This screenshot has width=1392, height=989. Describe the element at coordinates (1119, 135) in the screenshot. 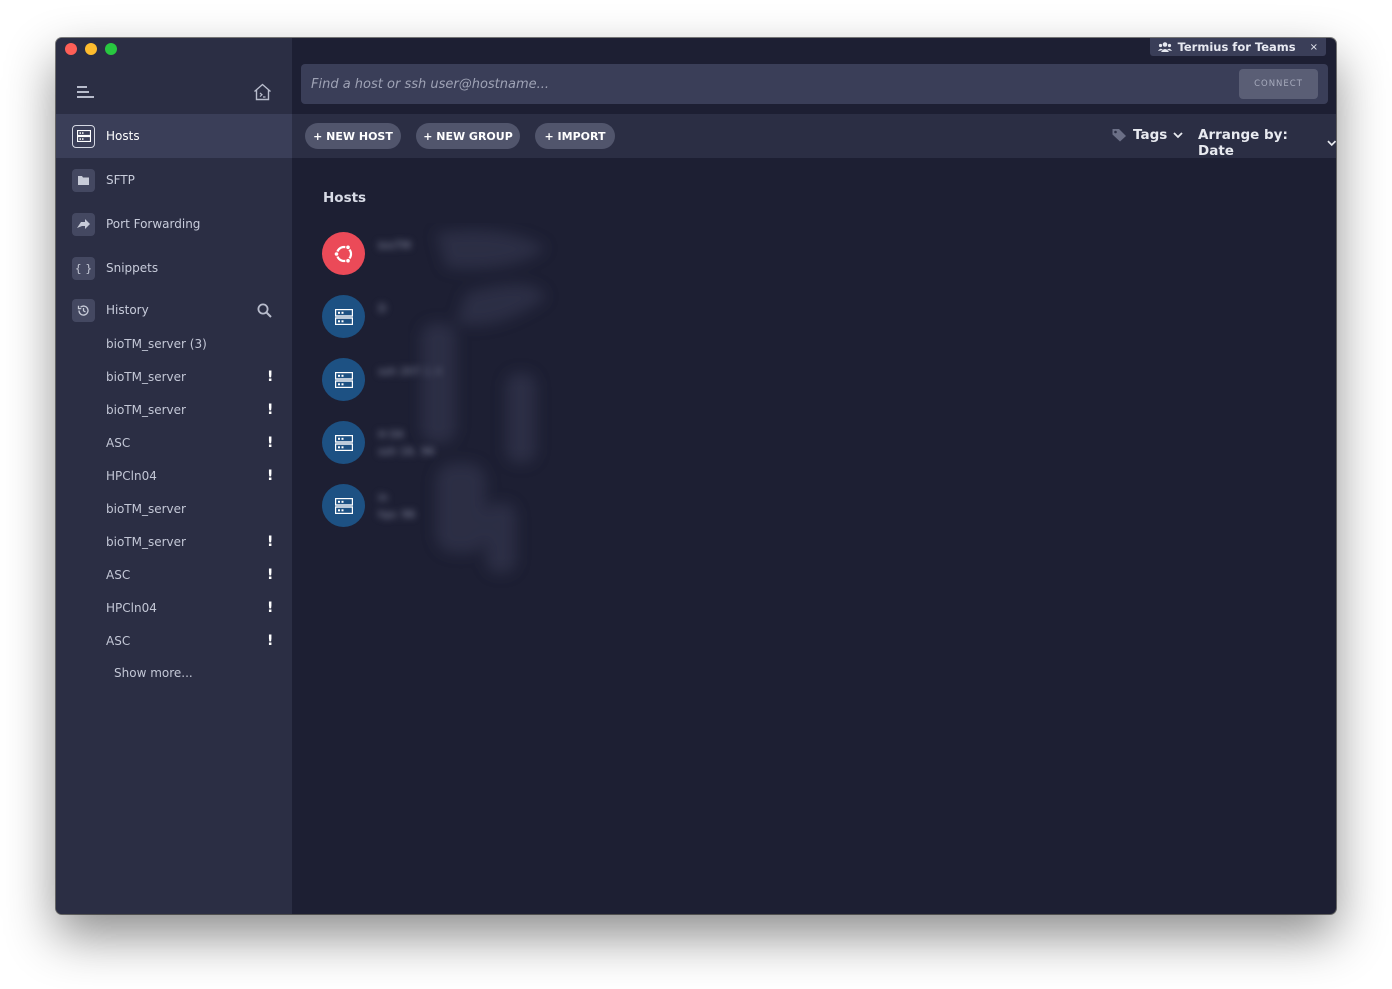

I see `tag-icon` at that location.